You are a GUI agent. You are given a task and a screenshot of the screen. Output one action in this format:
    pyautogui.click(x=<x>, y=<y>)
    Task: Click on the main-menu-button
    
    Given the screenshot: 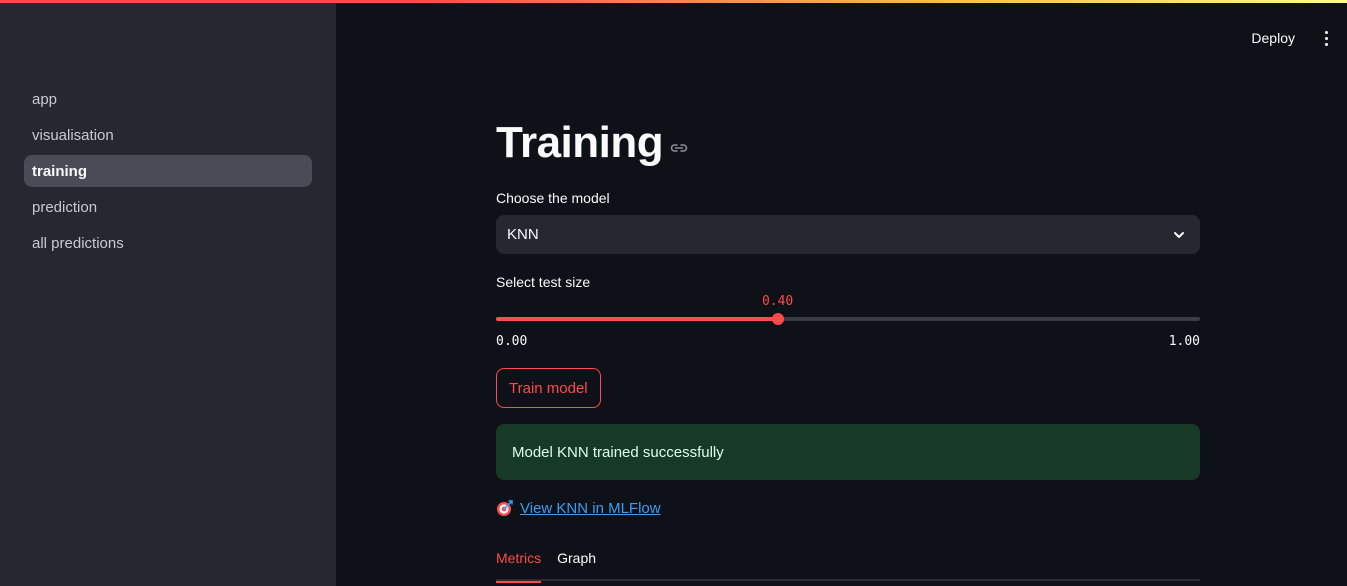 What is the action you would take?
    pyautogui.click(x=1326, y=38)
    